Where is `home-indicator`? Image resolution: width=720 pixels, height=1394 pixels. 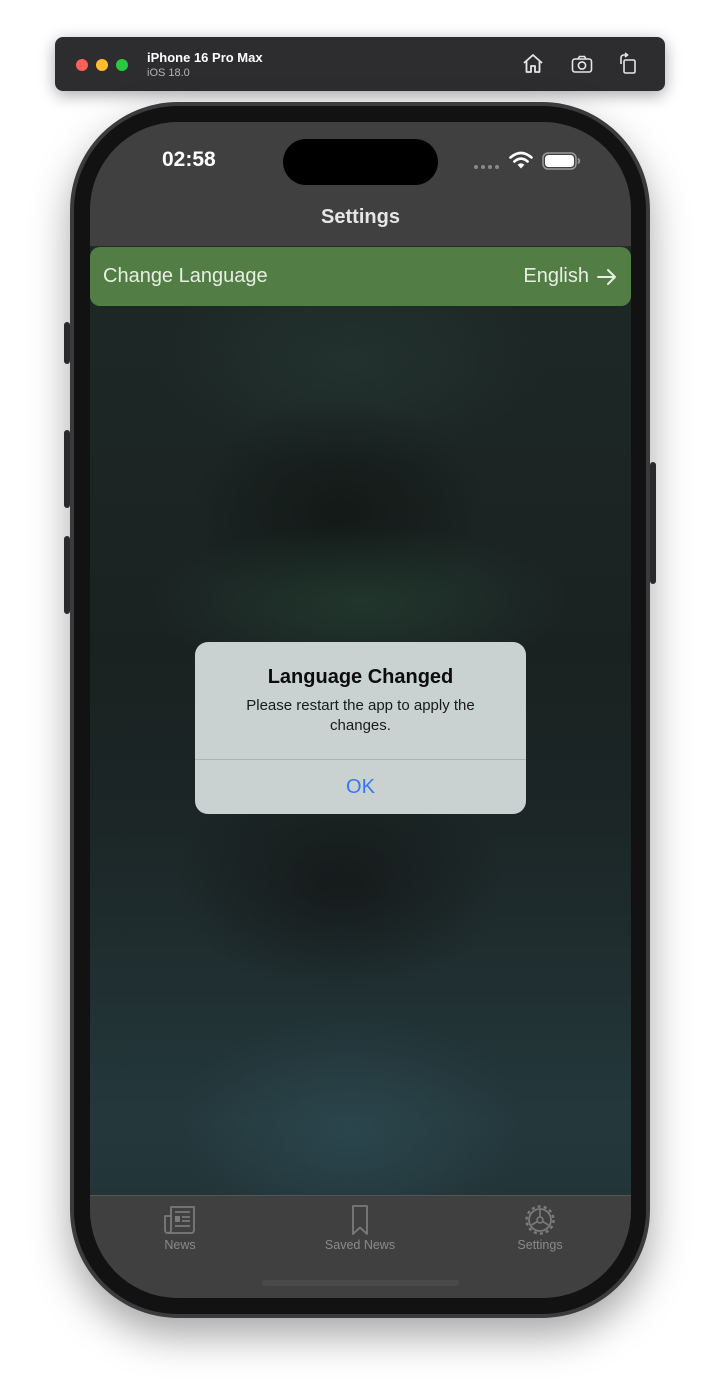 home-indicator is located at coordinates (360, 1283).